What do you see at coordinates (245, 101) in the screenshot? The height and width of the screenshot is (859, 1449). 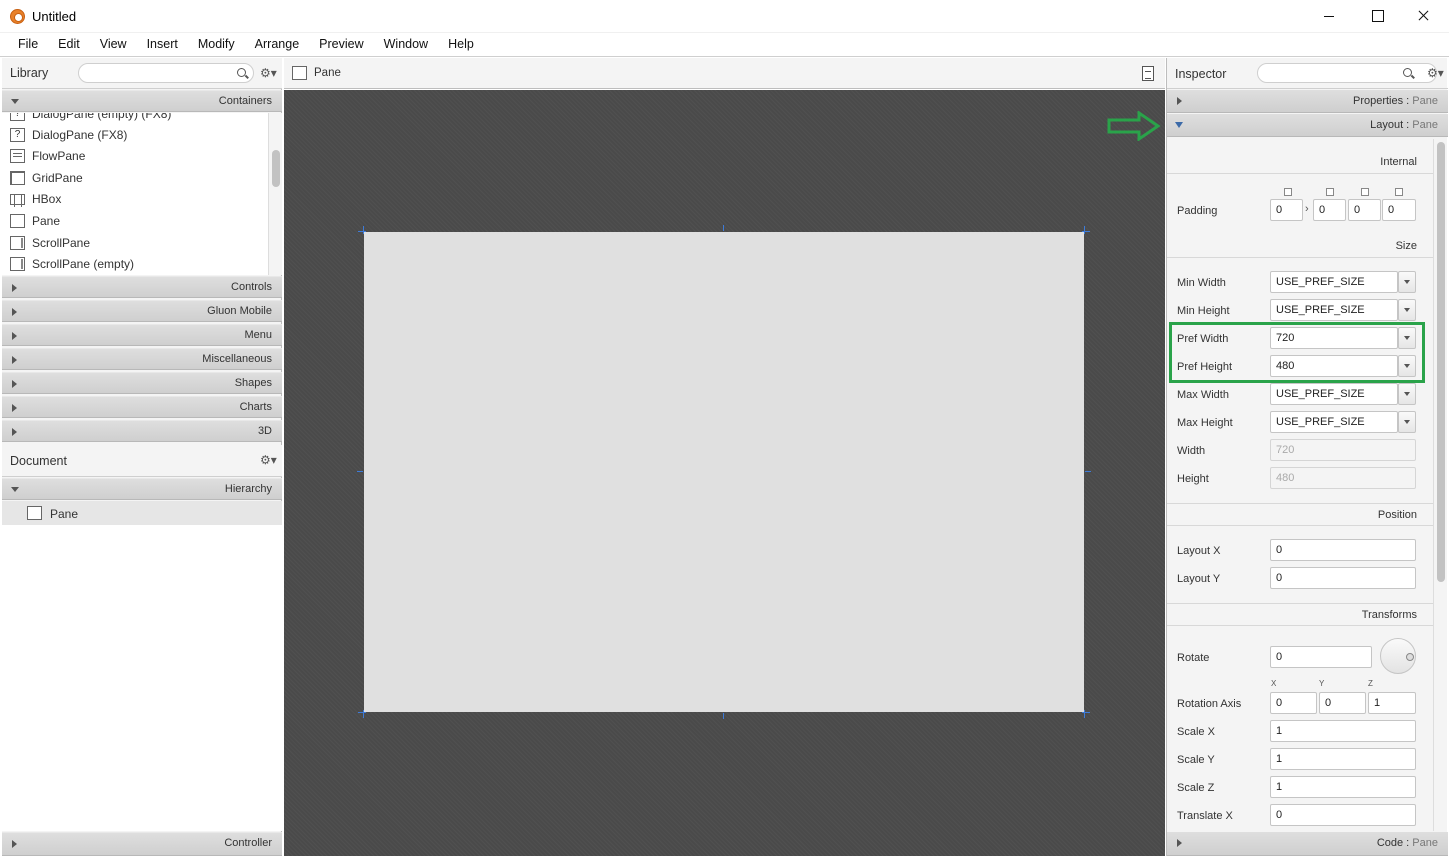 I see `section-label: Containers` at bounding box center [245, 101].